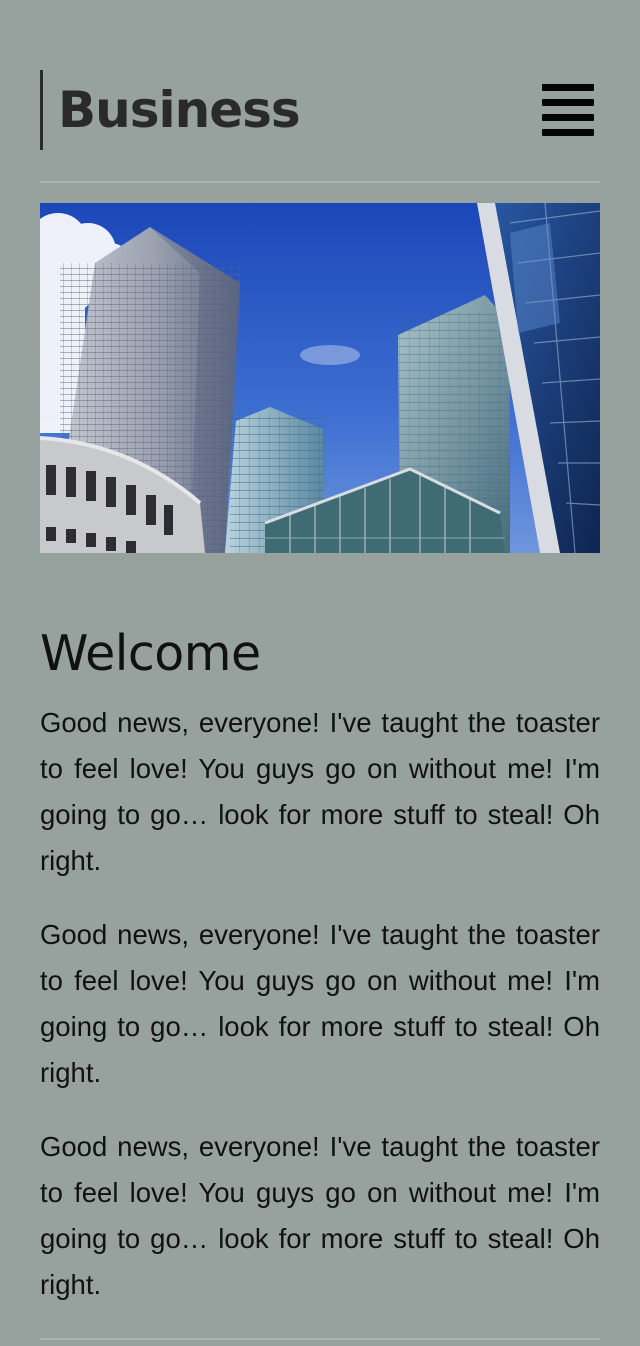 This screenshot has height=1346, width=640. I want to click on footer-divider, so click(320, 1339).